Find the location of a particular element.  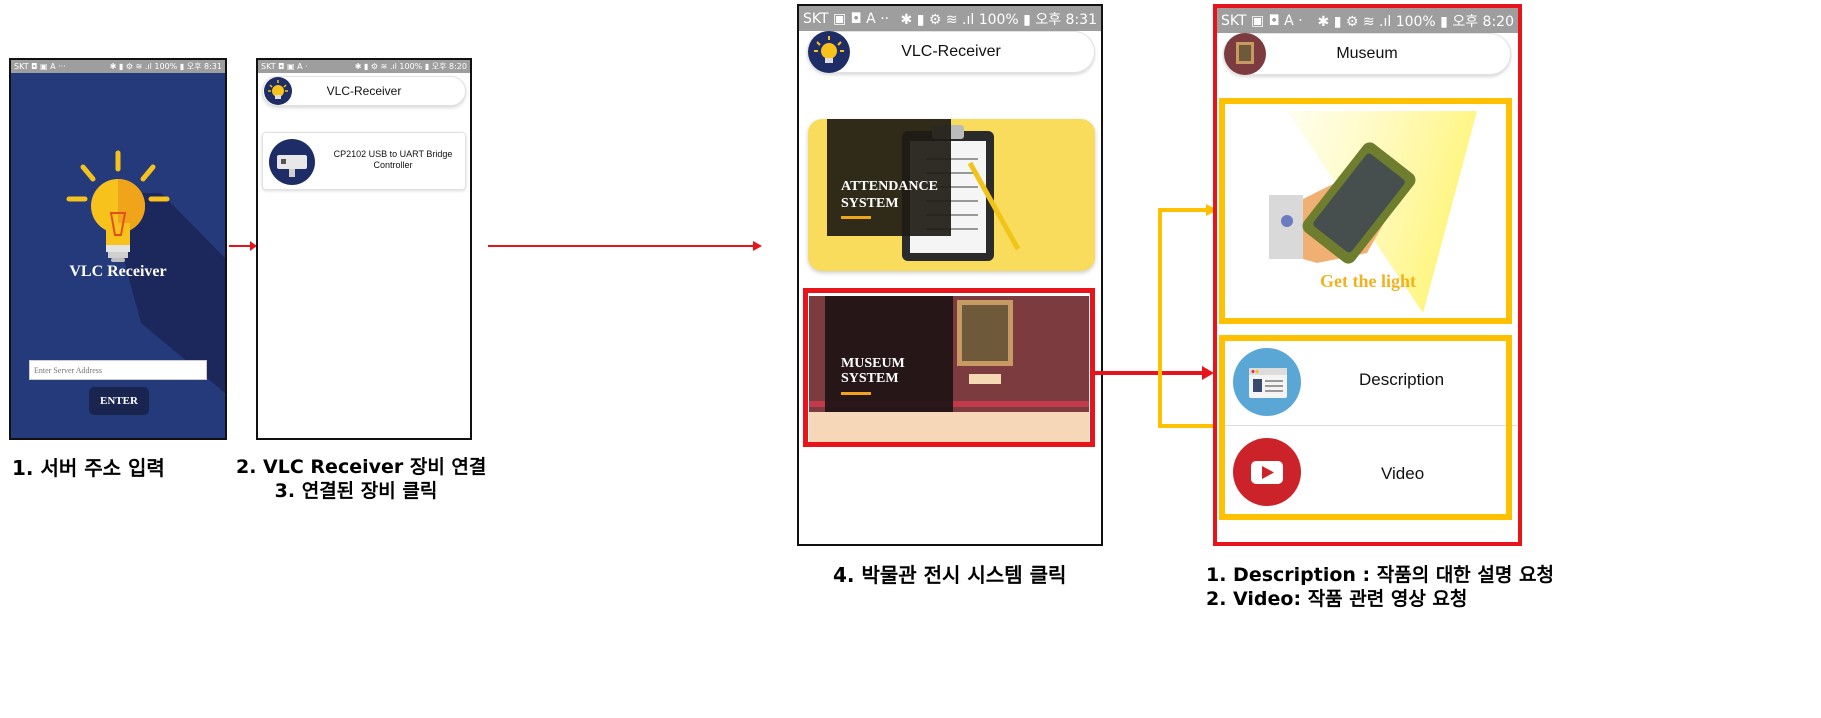

status-bar: SKT ◘ ▣ A · ✱ ▮ ⚙ ≋ .ıl 100% ▮ 오후 8:20 is located at coordinates (364, 66).